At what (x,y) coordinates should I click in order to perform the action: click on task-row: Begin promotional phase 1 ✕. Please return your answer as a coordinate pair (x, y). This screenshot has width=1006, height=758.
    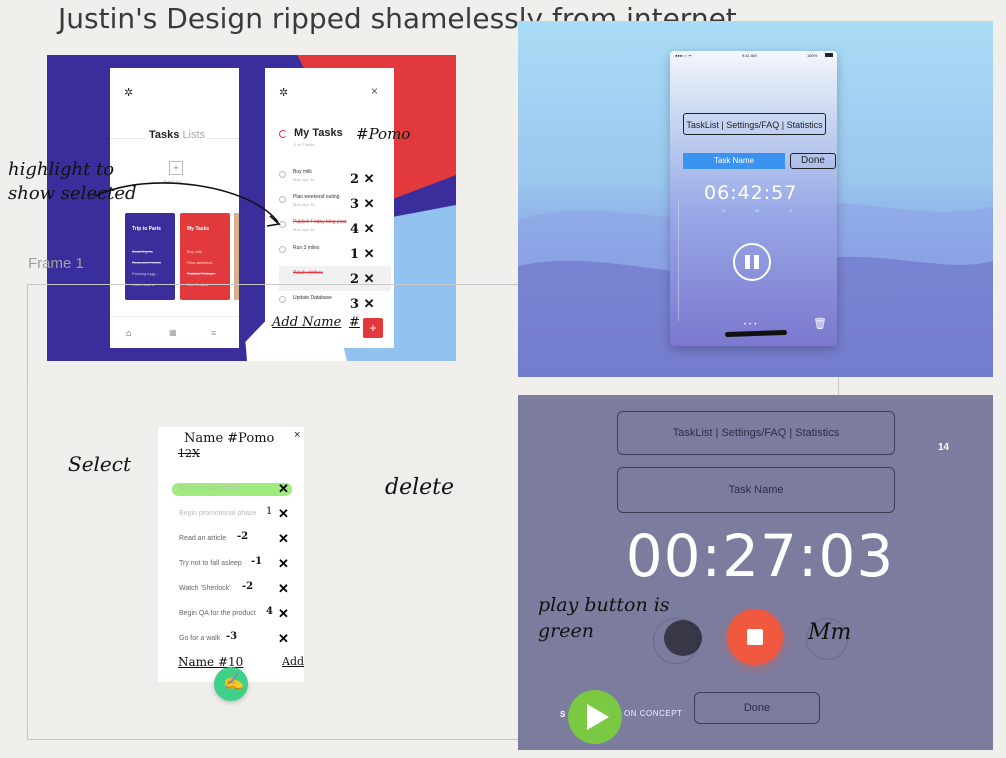
    Looking at the image, I should click on (241, 514).